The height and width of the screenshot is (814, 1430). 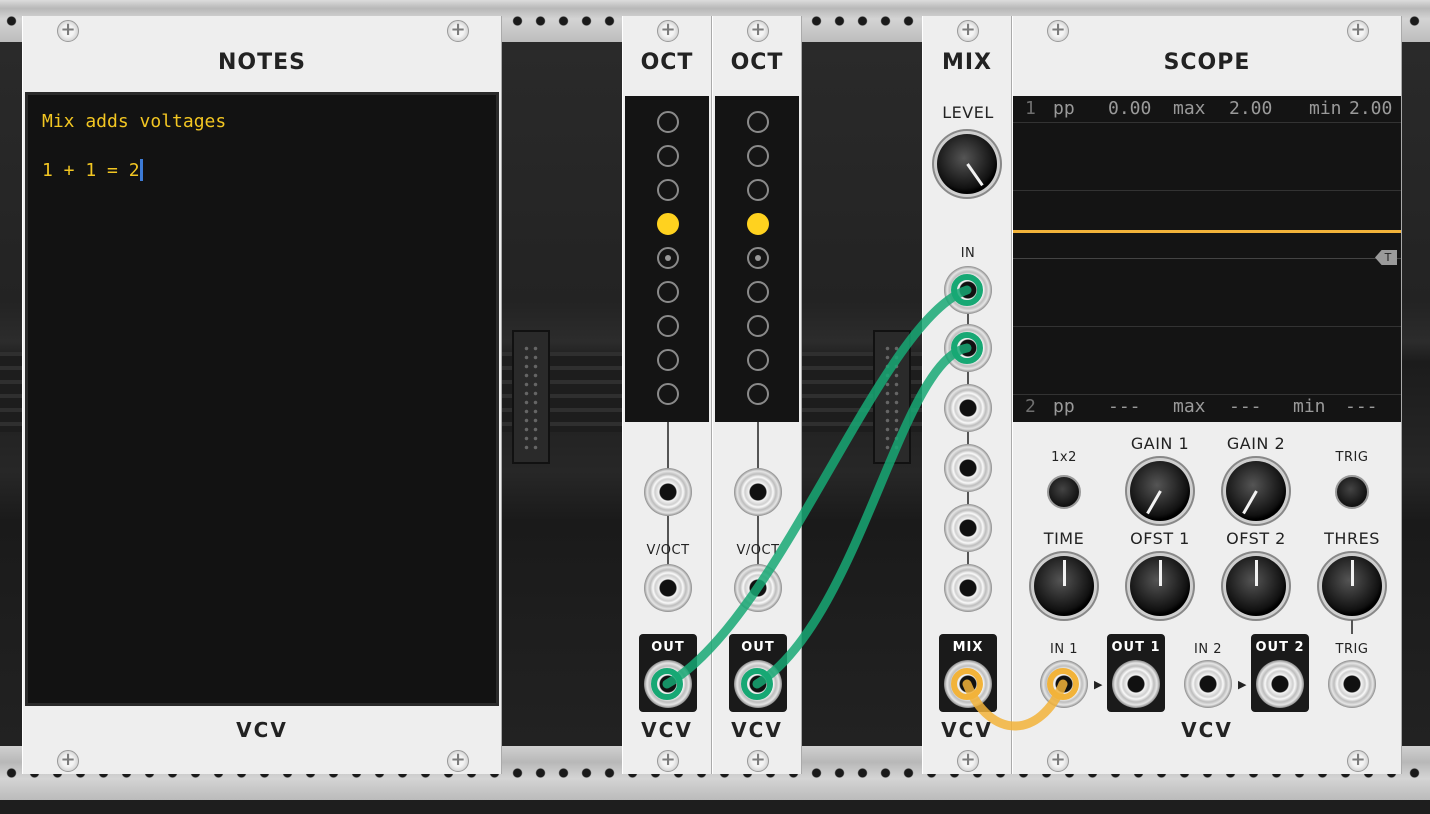 I want to click on scope-in1-jack, so click(x=1064, y=684).